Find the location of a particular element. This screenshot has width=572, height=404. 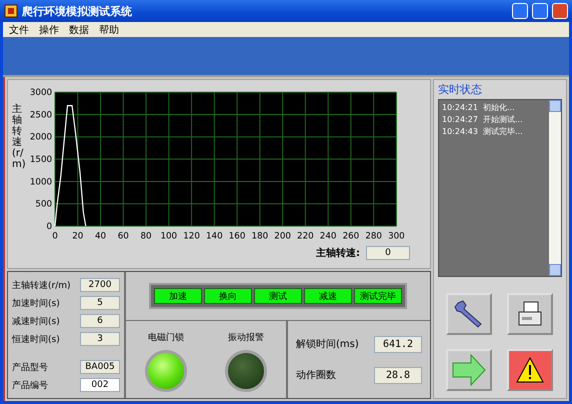

x-tick-label: 180 is located at coordinates (260, 237).